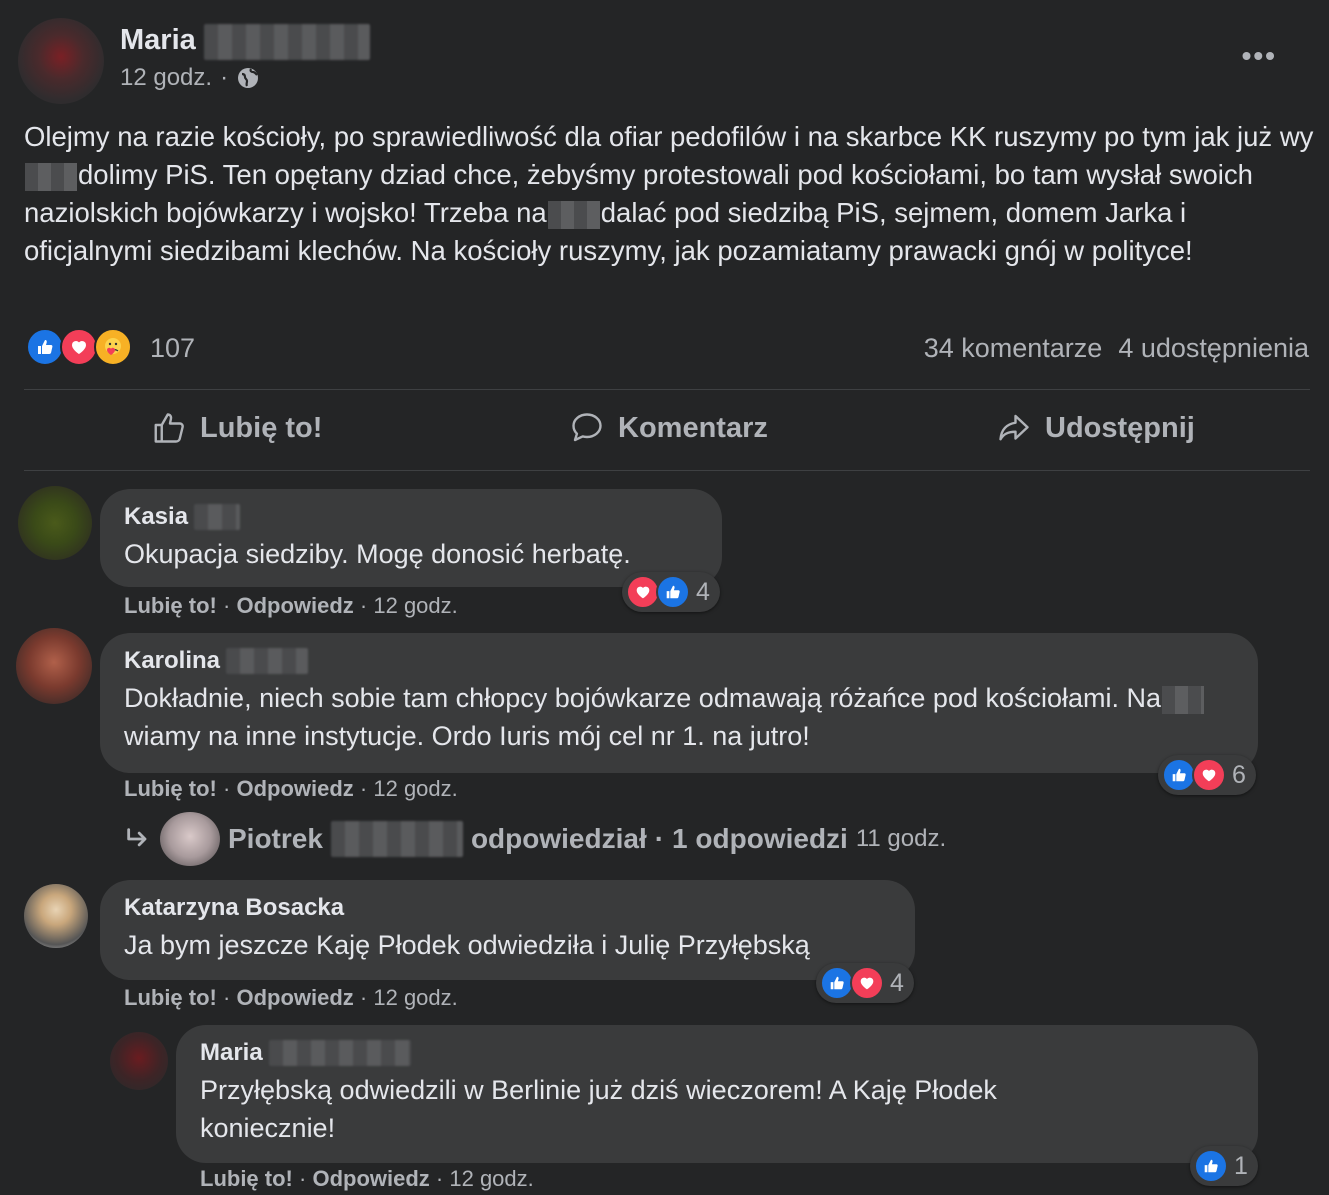 Image resolution: width=1329 pixels, height=1195 pixels. What do you see at coordinates (172, 661) in the screenshot?
I see `commenter-name: Karolina` at bounding box center [172, 661].